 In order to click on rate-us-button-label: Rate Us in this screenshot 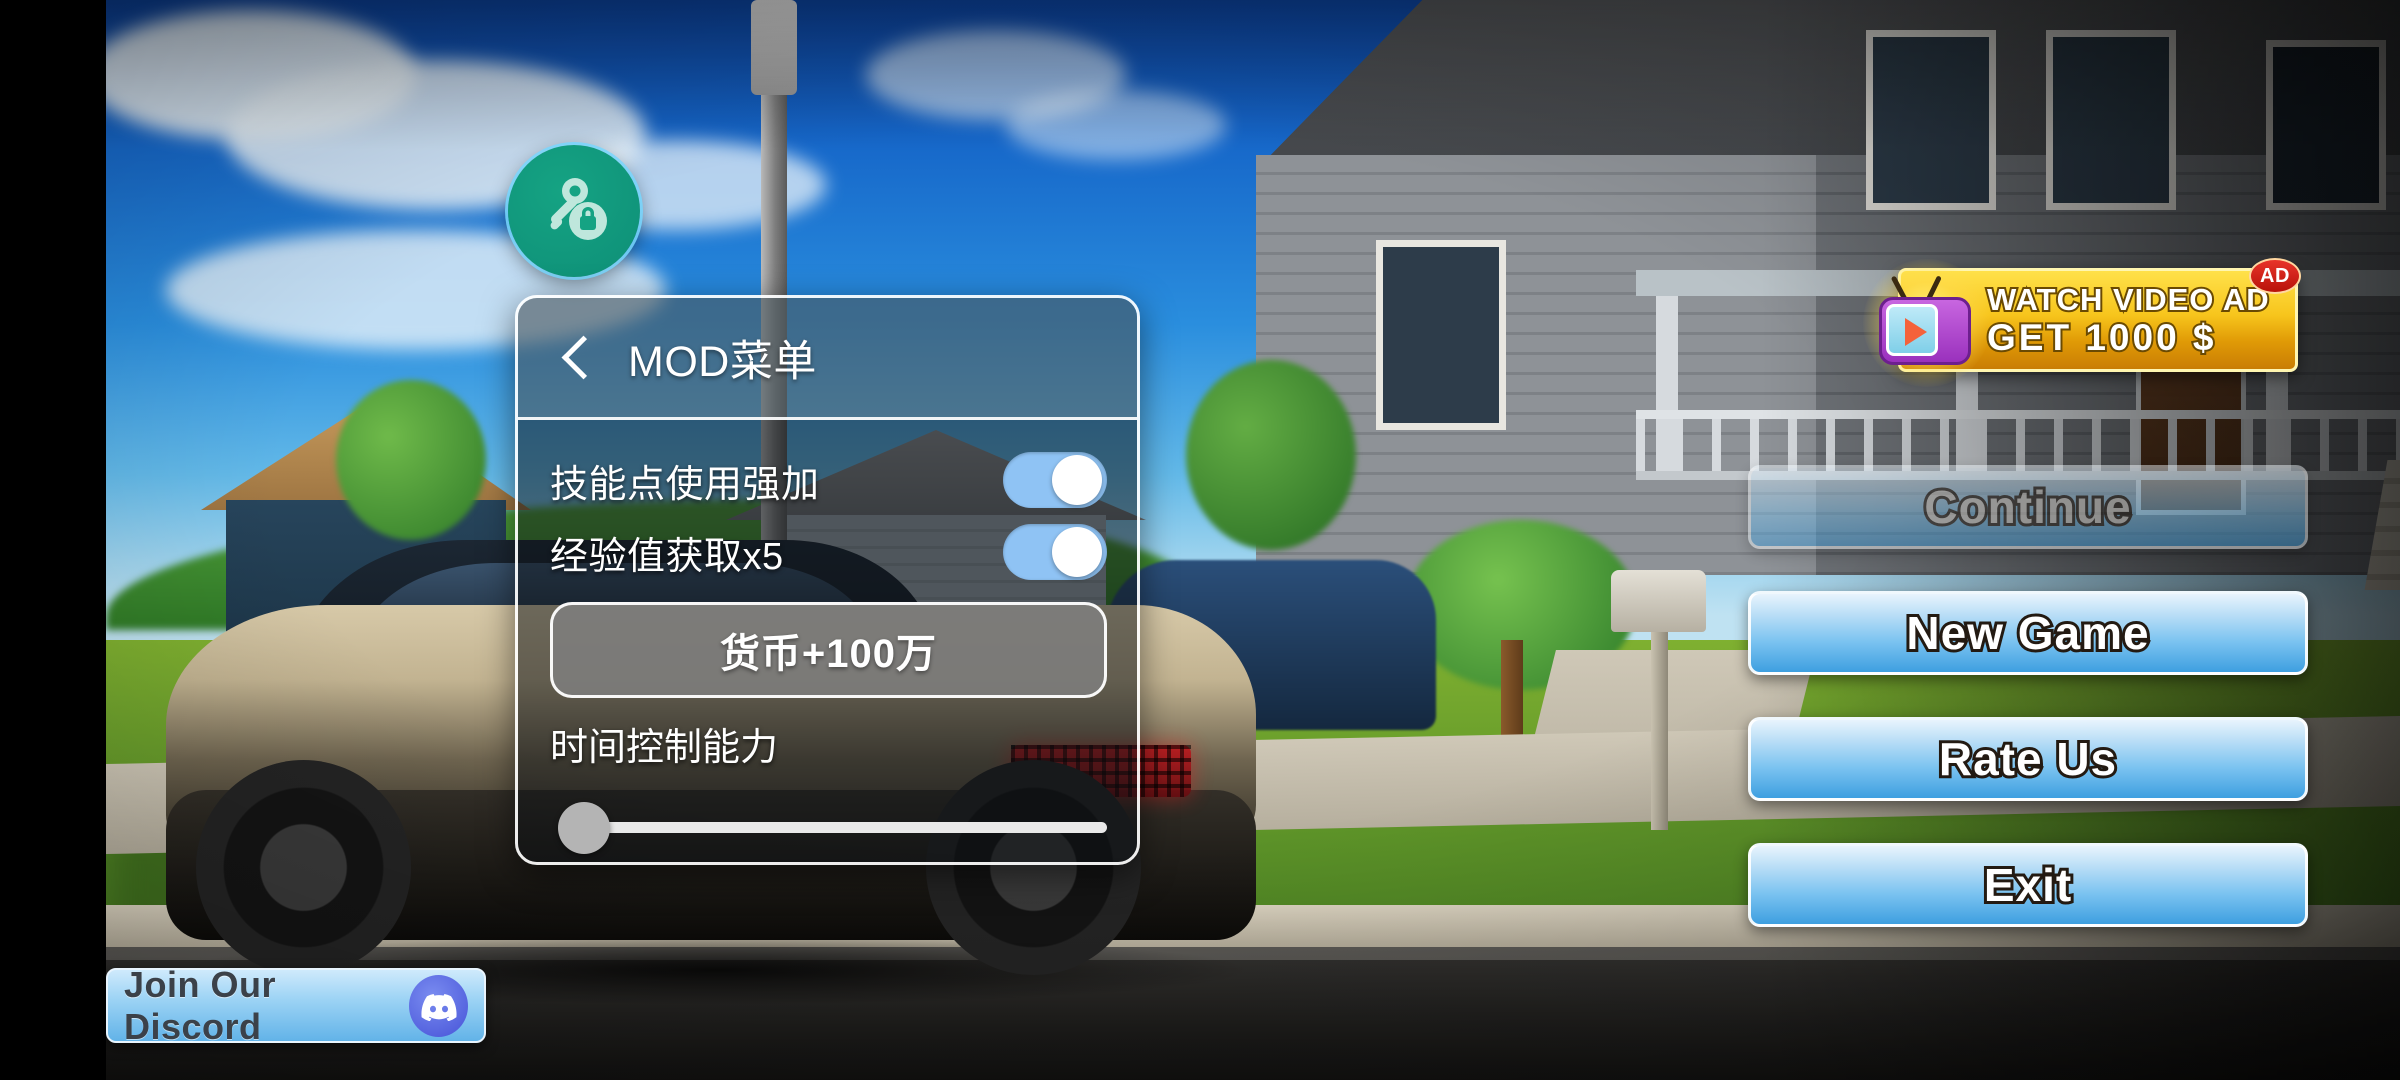, I will do `click(2027, 759)`.